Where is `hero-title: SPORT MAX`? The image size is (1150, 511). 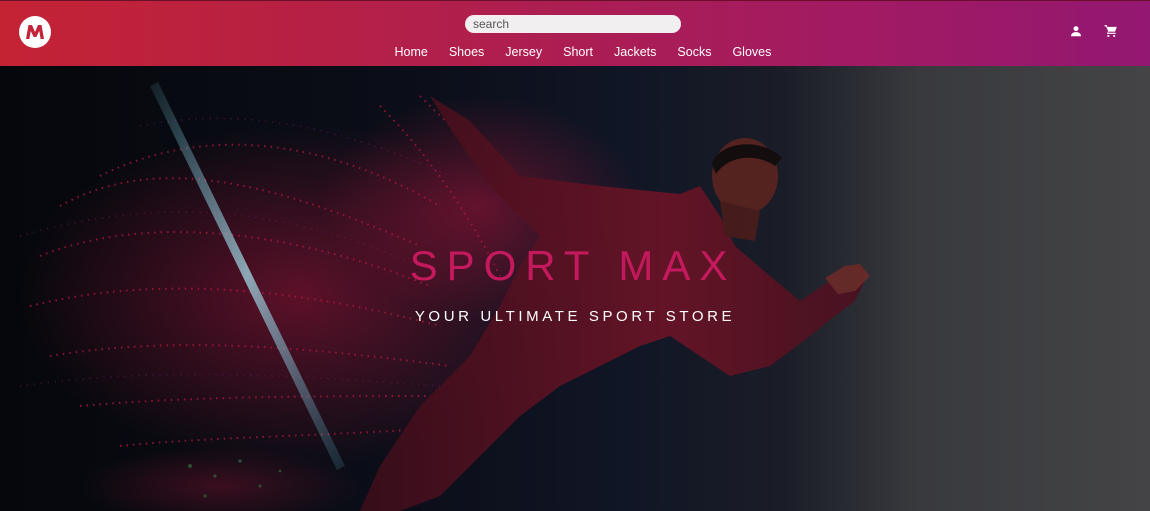 hero-title: SPORT MAX is located at coordinates (573, 265).